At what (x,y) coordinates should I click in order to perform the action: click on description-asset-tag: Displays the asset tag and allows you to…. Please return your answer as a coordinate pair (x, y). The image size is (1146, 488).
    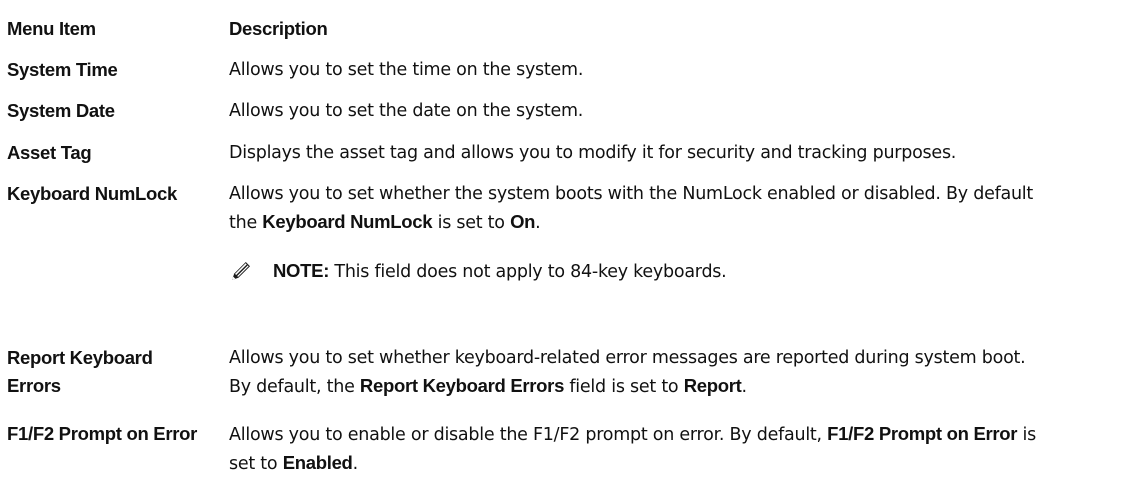
    Looking at the image, I should click on (593, 153).